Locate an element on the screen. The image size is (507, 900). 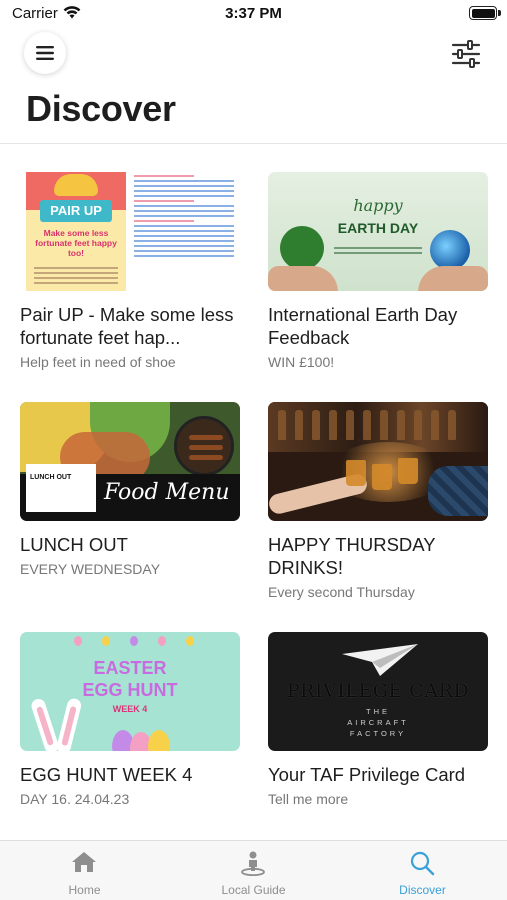
status-time: 3:37 PM is located at coordinates (253, 13).